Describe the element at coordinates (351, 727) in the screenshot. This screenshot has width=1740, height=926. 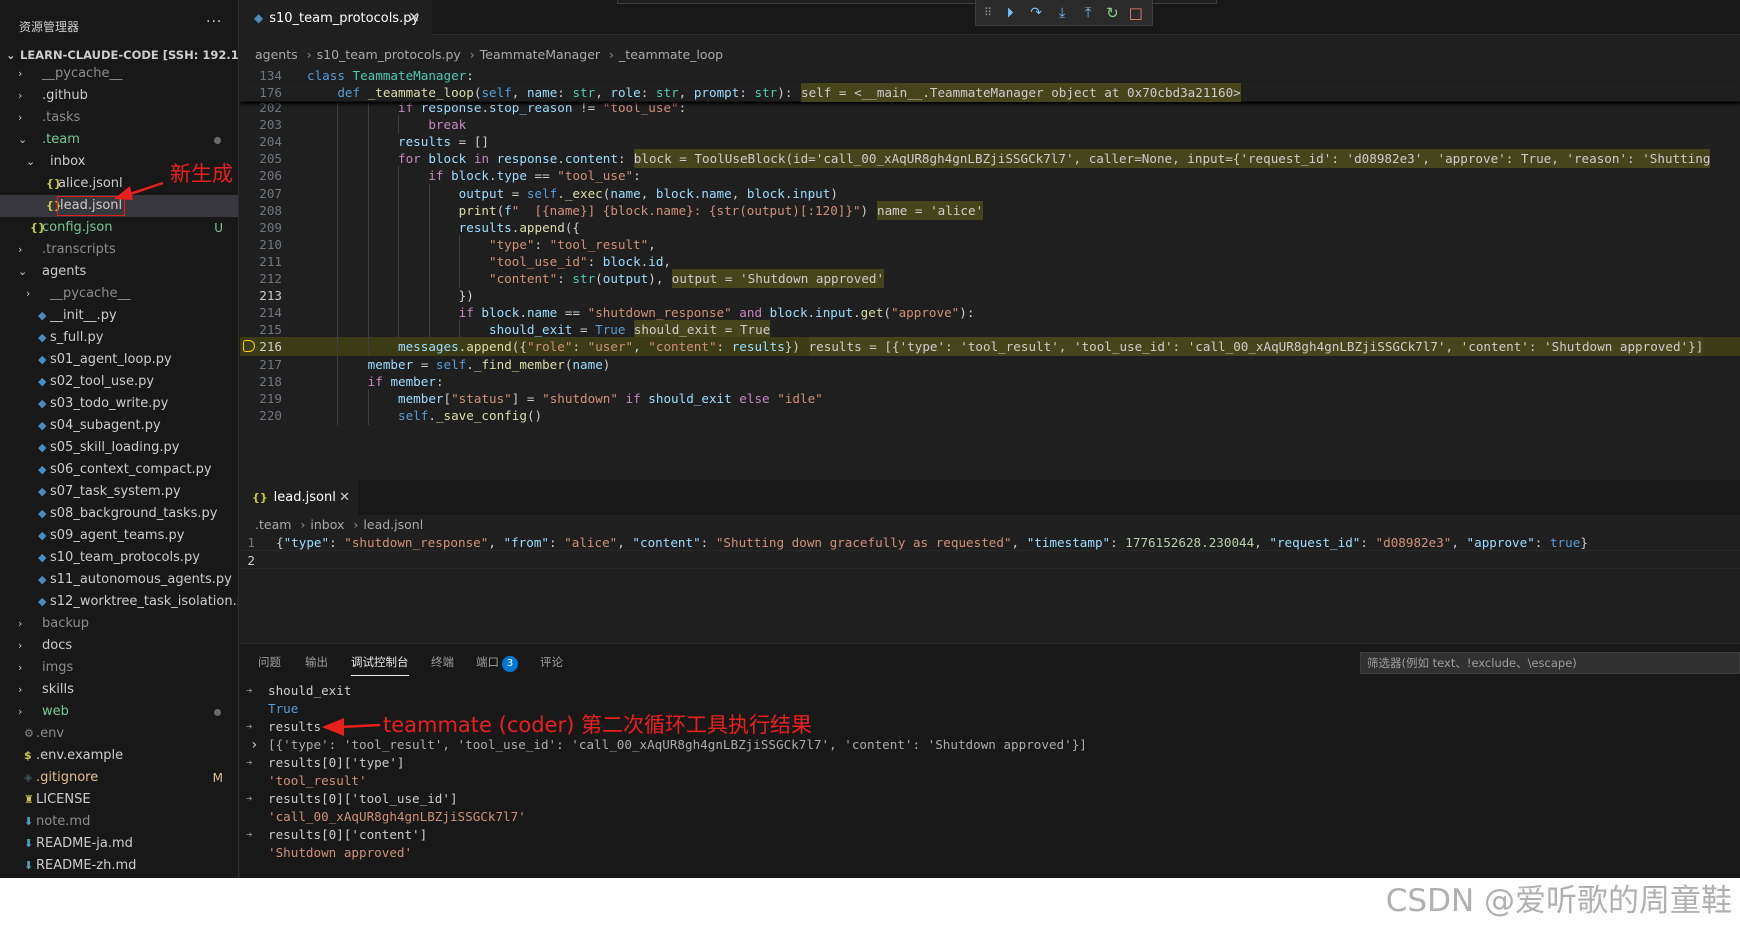
I see `arrow-results` at that location.